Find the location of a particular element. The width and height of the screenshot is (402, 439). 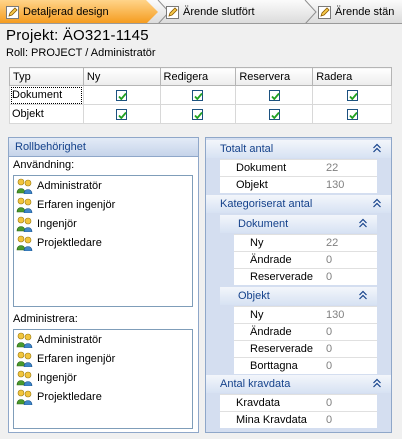

column-header-redigera: Redigera is located at coordinates (198, 76).